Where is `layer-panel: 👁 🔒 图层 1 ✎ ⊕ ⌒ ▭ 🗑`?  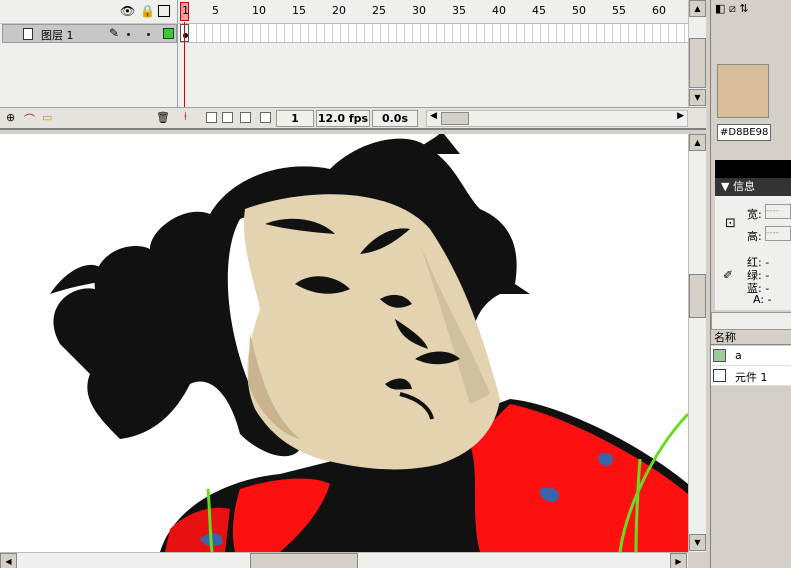 layer-panel: 👁 🔒 图层 1 ✎ ⊕ ⌒ ▭ 🗑 is located at coordinates (89, 64).